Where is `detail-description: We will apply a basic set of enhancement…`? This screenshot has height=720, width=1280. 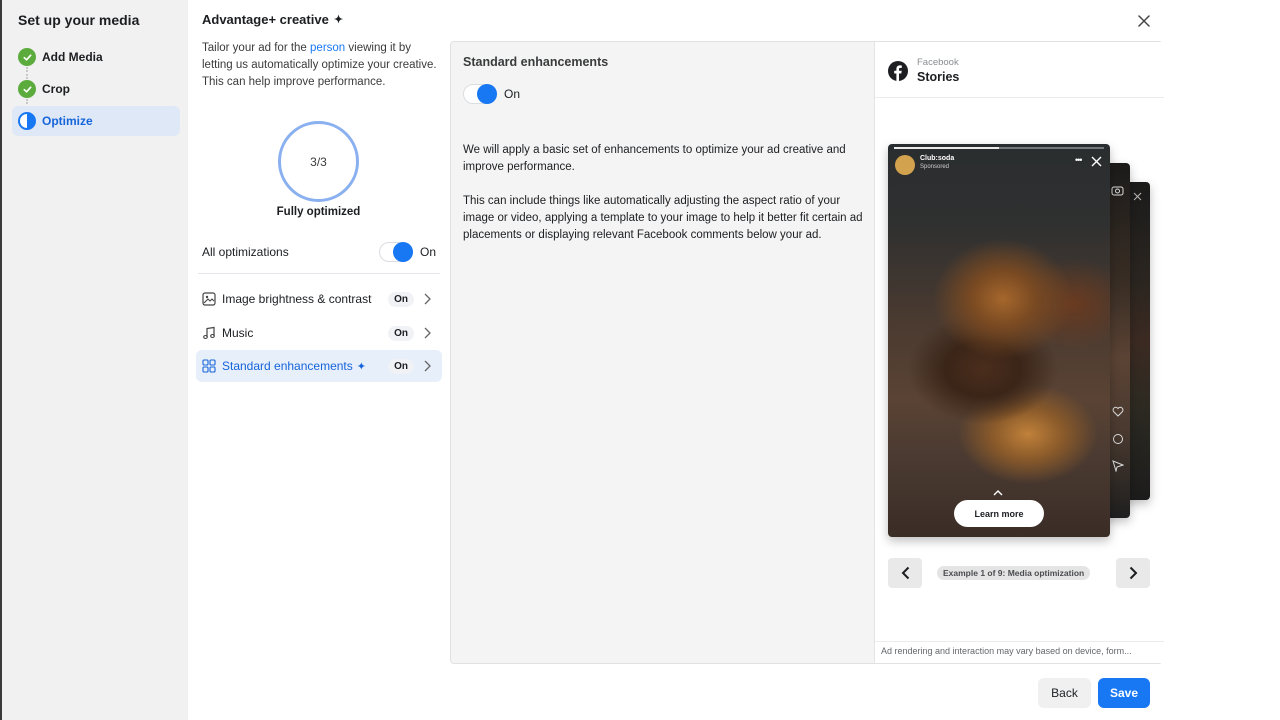
detail-description: We will apply a basic set of enhancement… is located at coordinates (663, 193).